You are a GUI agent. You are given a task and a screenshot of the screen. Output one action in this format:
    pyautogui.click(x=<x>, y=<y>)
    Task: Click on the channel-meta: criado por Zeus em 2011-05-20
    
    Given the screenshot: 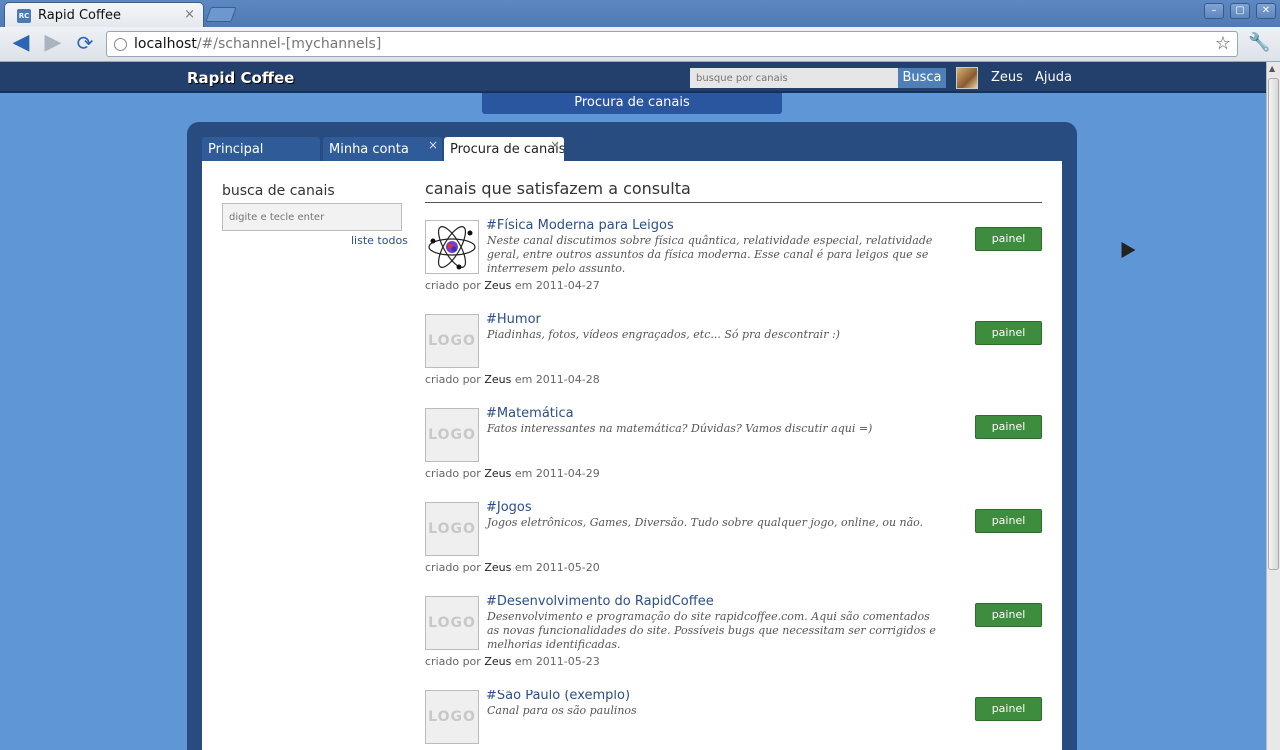 What is the action you would take?
    pyautogui.click(x=512, y=567)
    